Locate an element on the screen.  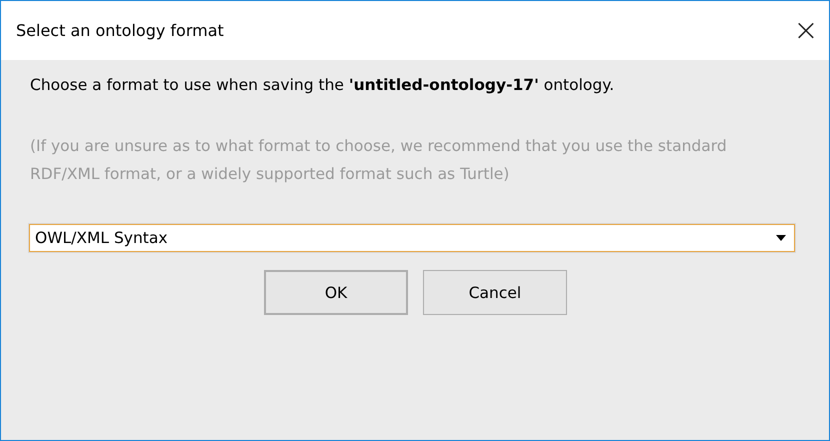
format-dropdown: OWL/XML Syntax is located at coordinates (412, 238).